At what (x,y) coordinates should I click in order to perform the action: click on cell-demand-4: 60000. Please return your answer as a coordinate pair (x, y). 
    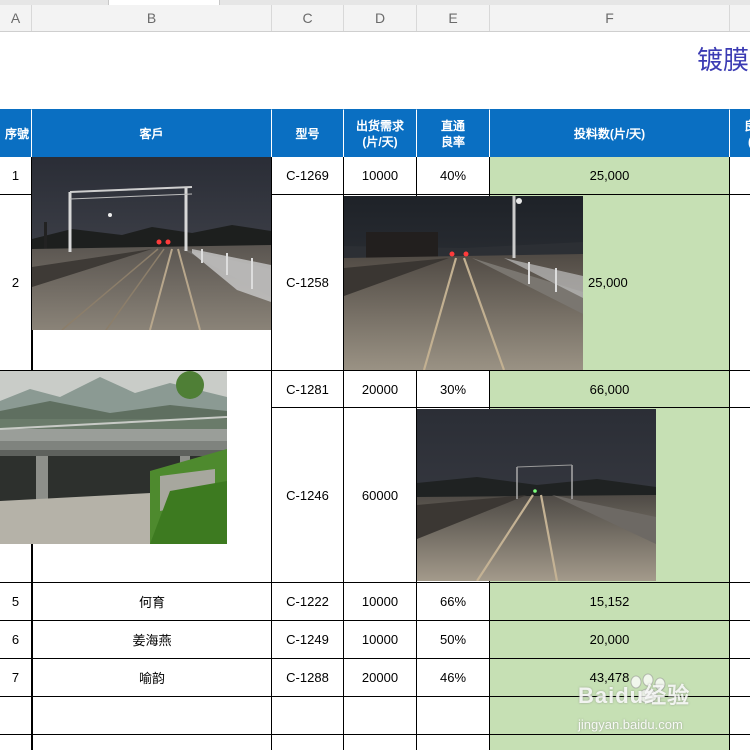
    Looking at the image, I should click on (380, 495).